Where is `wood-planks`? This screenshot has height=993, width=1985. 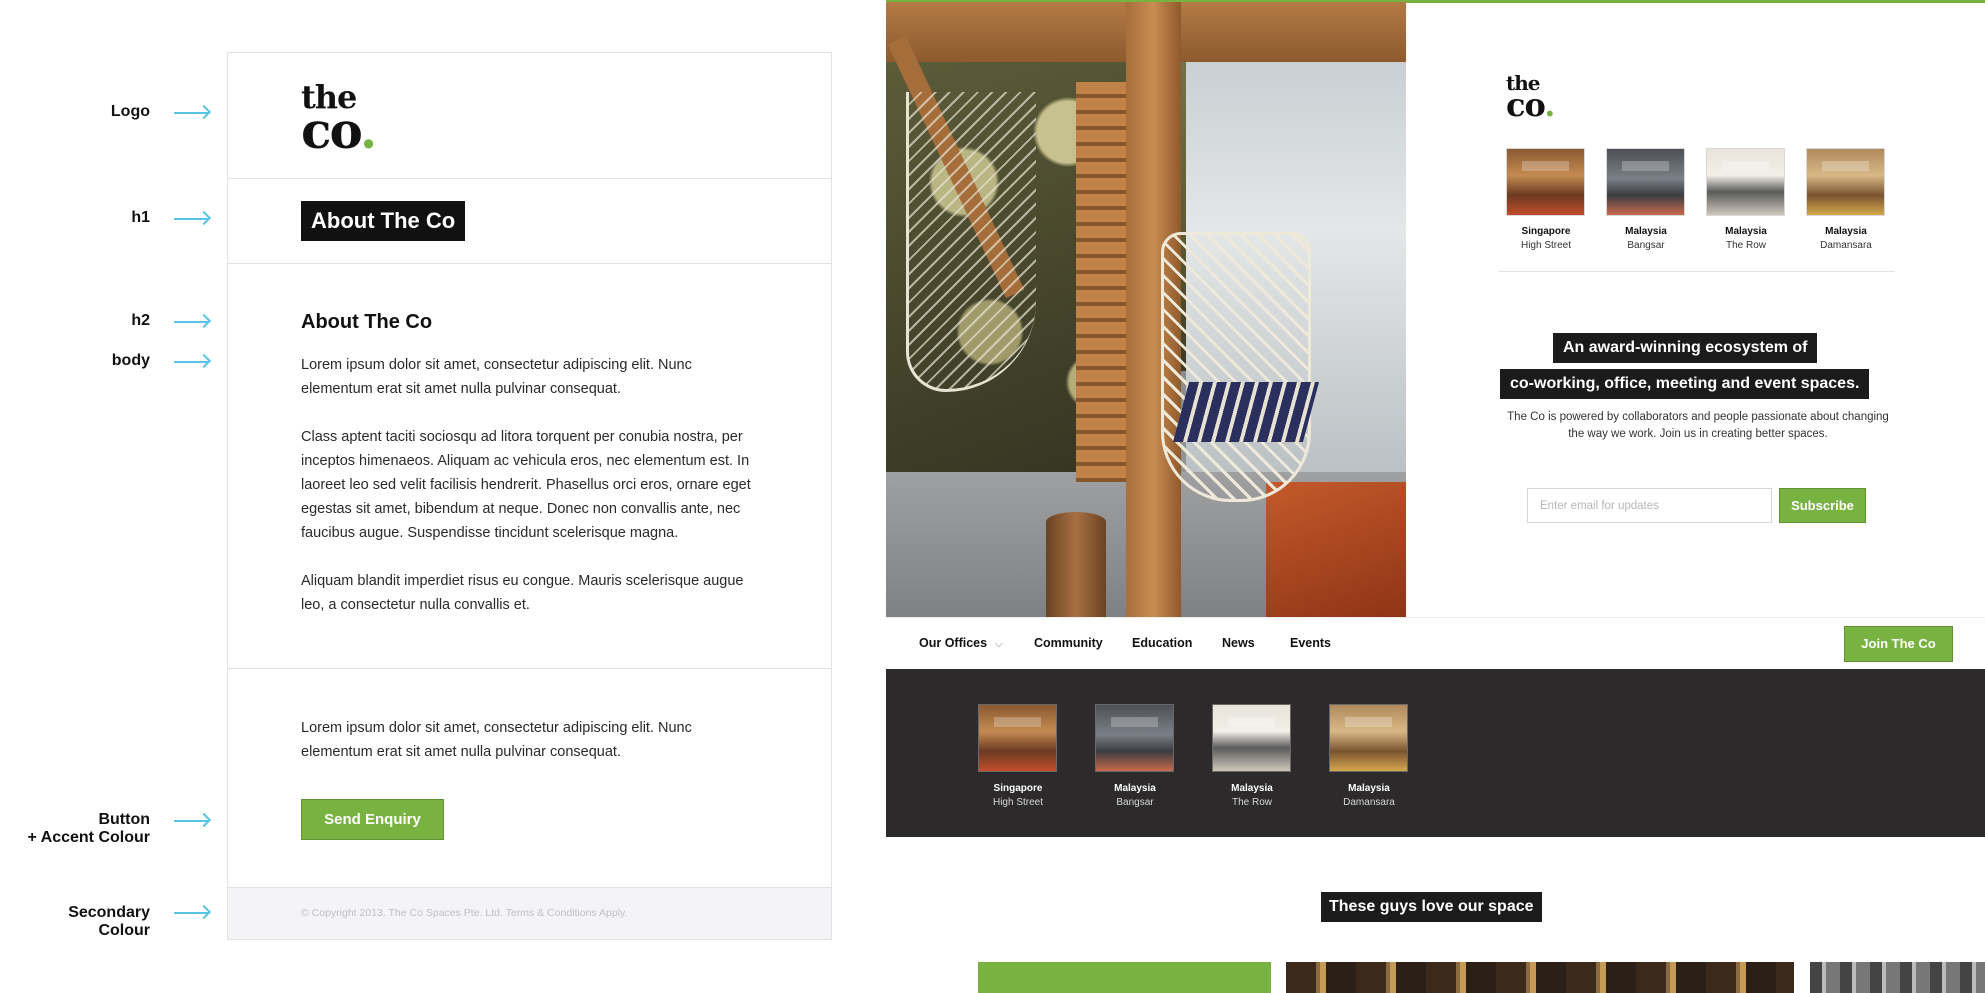
wood-planks is located at coordinates (1101, 282).